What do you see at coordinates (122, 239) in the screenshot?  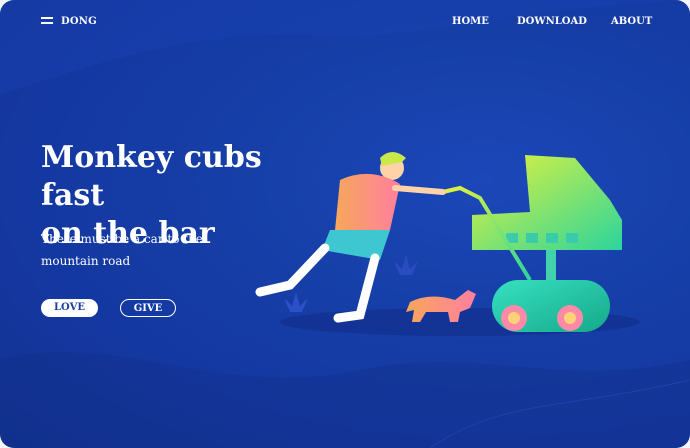 I see `subtitle-line-1: There must be a car to the` at bounding box center [122, 239].